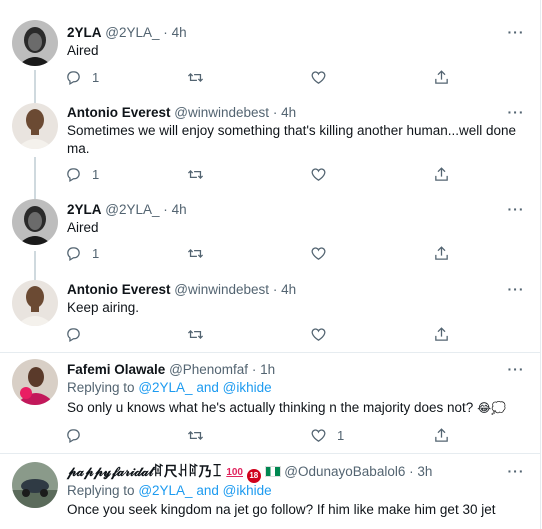 This screenshot has height=529, width=542. What do you see at coordinates (103, 307) in the screenshot?
I see `tweet-text: Keep airing.` at bounding box center [103, 307].